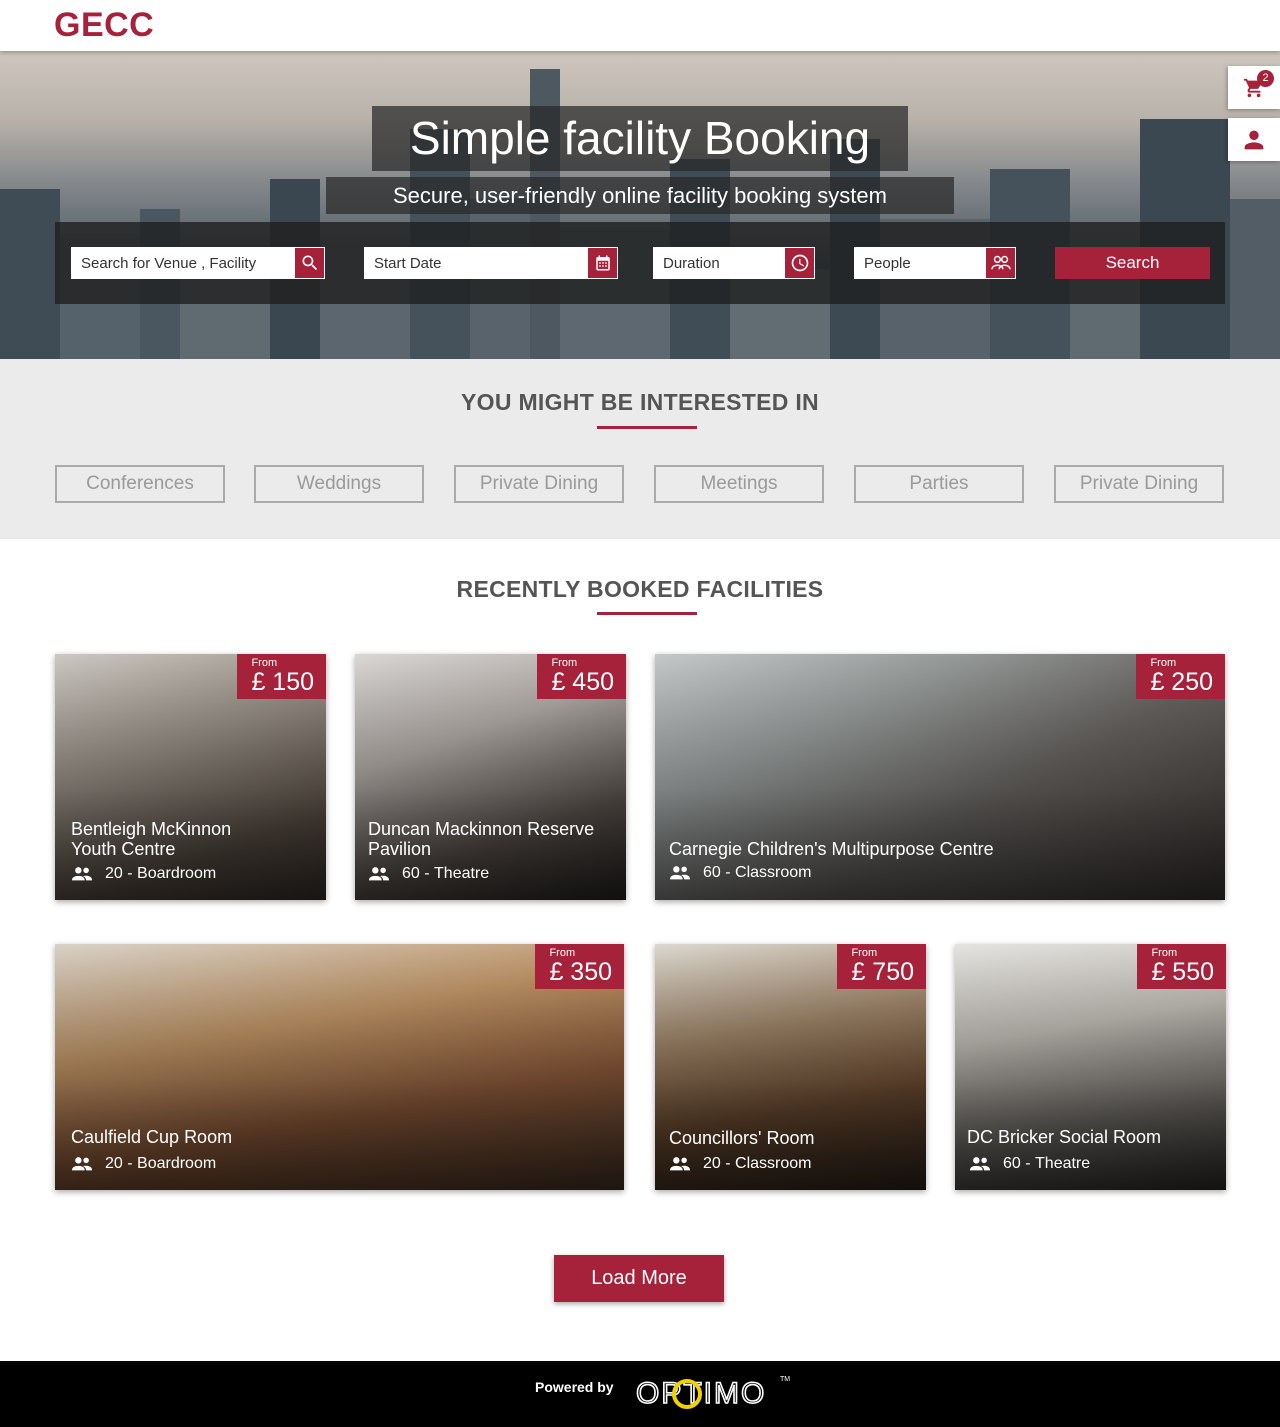  Describe the element at coordinates (640, 25) in the screenshot. I see `top-bar: GECC` at that location.